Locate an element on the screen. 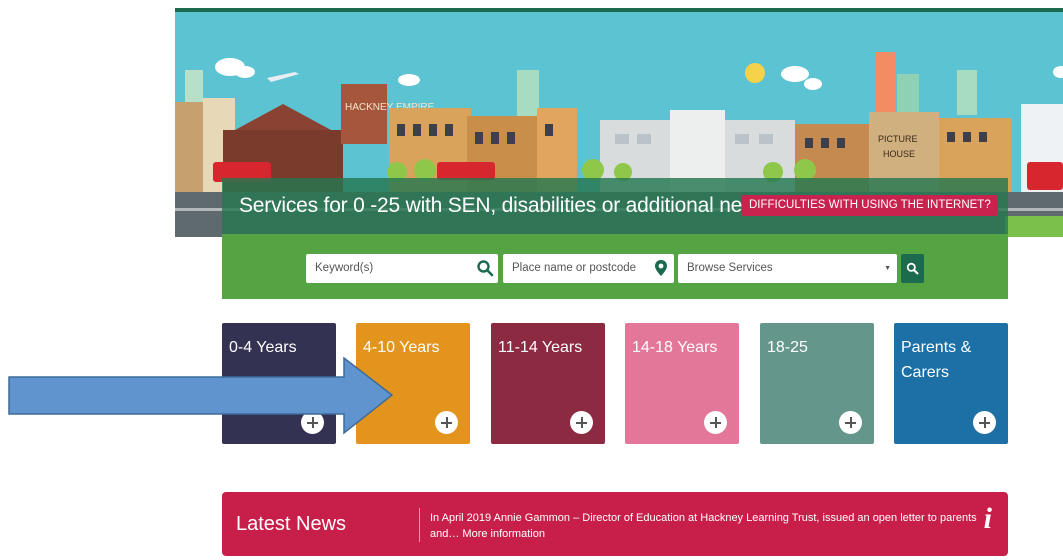  keyword-placeholder: Keyword(s) is located at coordinates (344, 268).